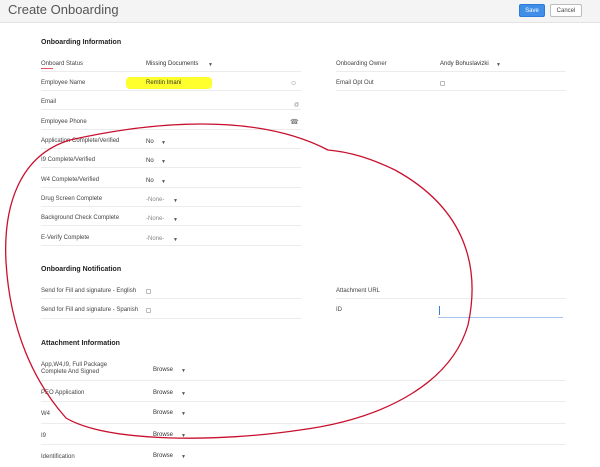  I want to click on text-cursor, so click(439, 310).